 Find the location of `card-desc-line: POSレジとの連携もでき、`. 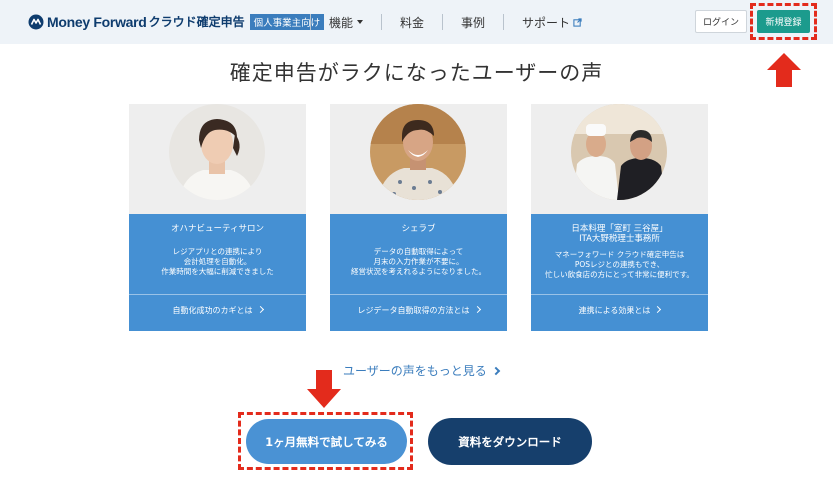

card-desc-line: POSレジとの連携もでき、 is located at coordinates (619, 264).